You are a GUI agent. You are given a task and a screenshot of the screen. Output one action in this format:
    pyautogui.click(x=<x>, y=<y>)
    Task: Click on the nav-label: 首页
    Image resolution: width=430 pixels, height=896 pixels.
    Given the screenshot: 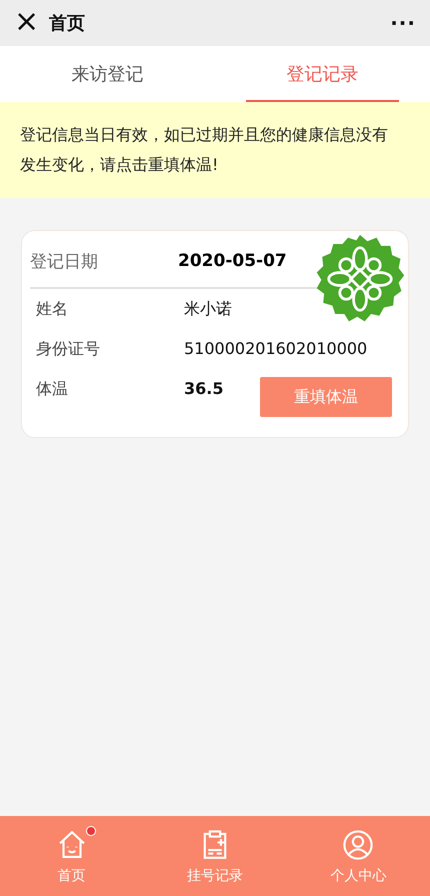 What is the action you would take?
    pyautogui.click(x=72, y=875)
    